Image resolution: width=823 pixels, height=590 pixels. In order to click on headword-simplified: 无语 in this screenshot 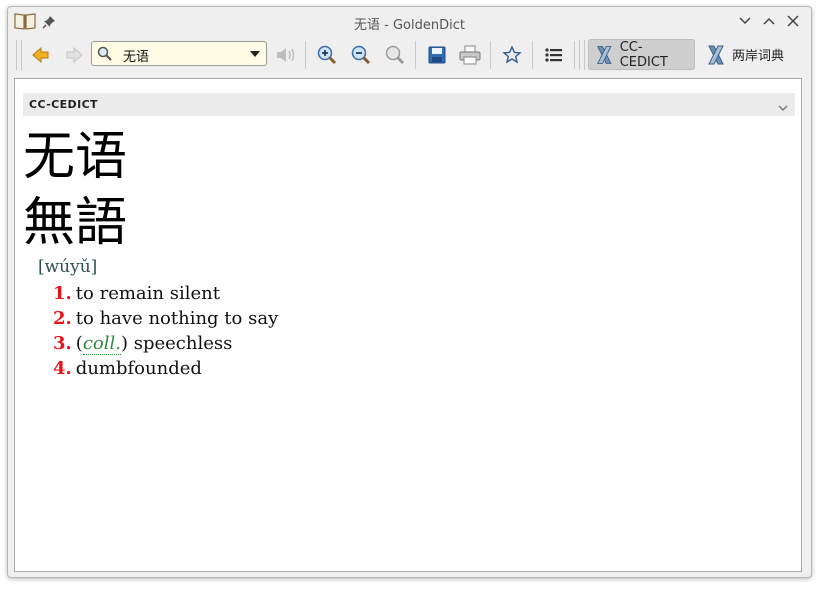, I will do `click(75, 157)`.